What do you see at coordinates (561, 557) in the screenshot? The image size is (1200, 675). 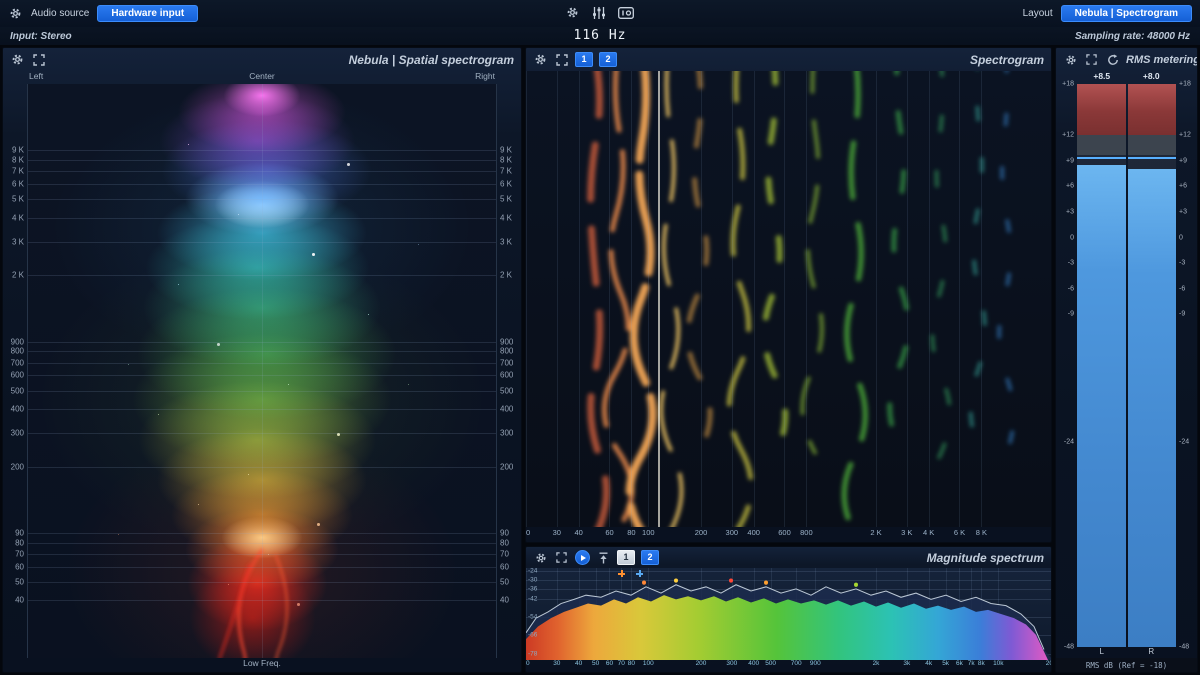 I see `magnitude-fullscreen-icon` at bounding box center [561, 557].